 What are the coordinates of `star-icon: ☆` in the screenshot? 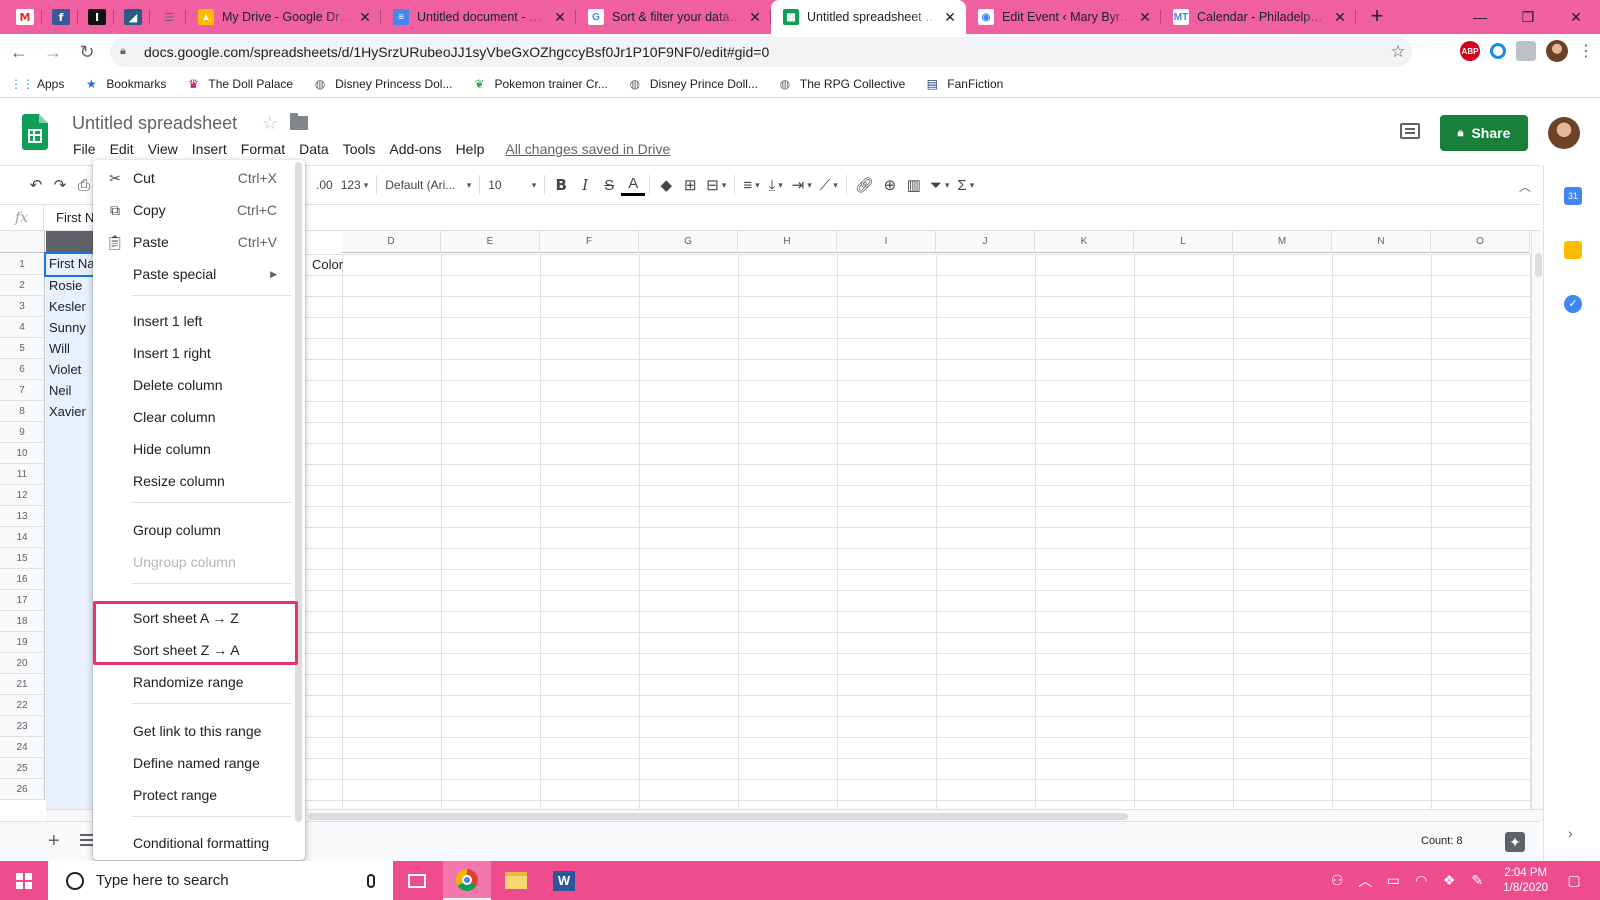 It's located at (270, 123).